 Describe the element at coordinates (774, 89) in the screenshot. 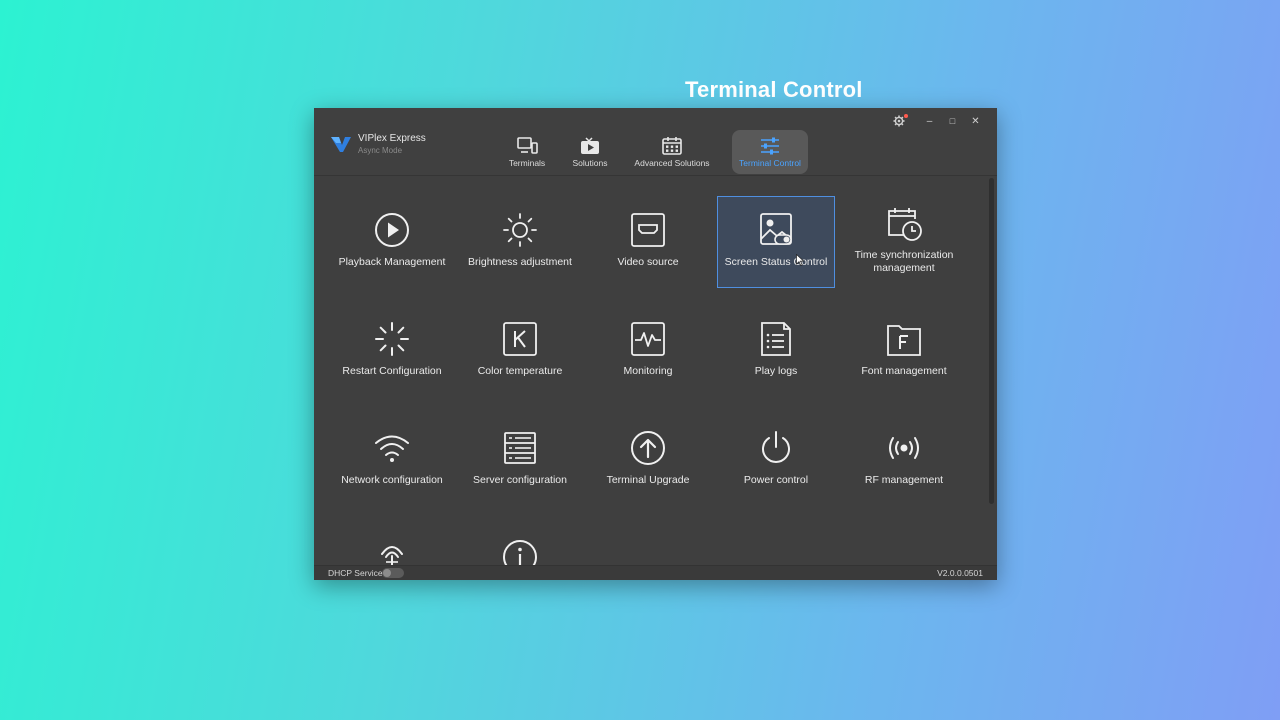

I see `page-title: Terminal Control` at that location.